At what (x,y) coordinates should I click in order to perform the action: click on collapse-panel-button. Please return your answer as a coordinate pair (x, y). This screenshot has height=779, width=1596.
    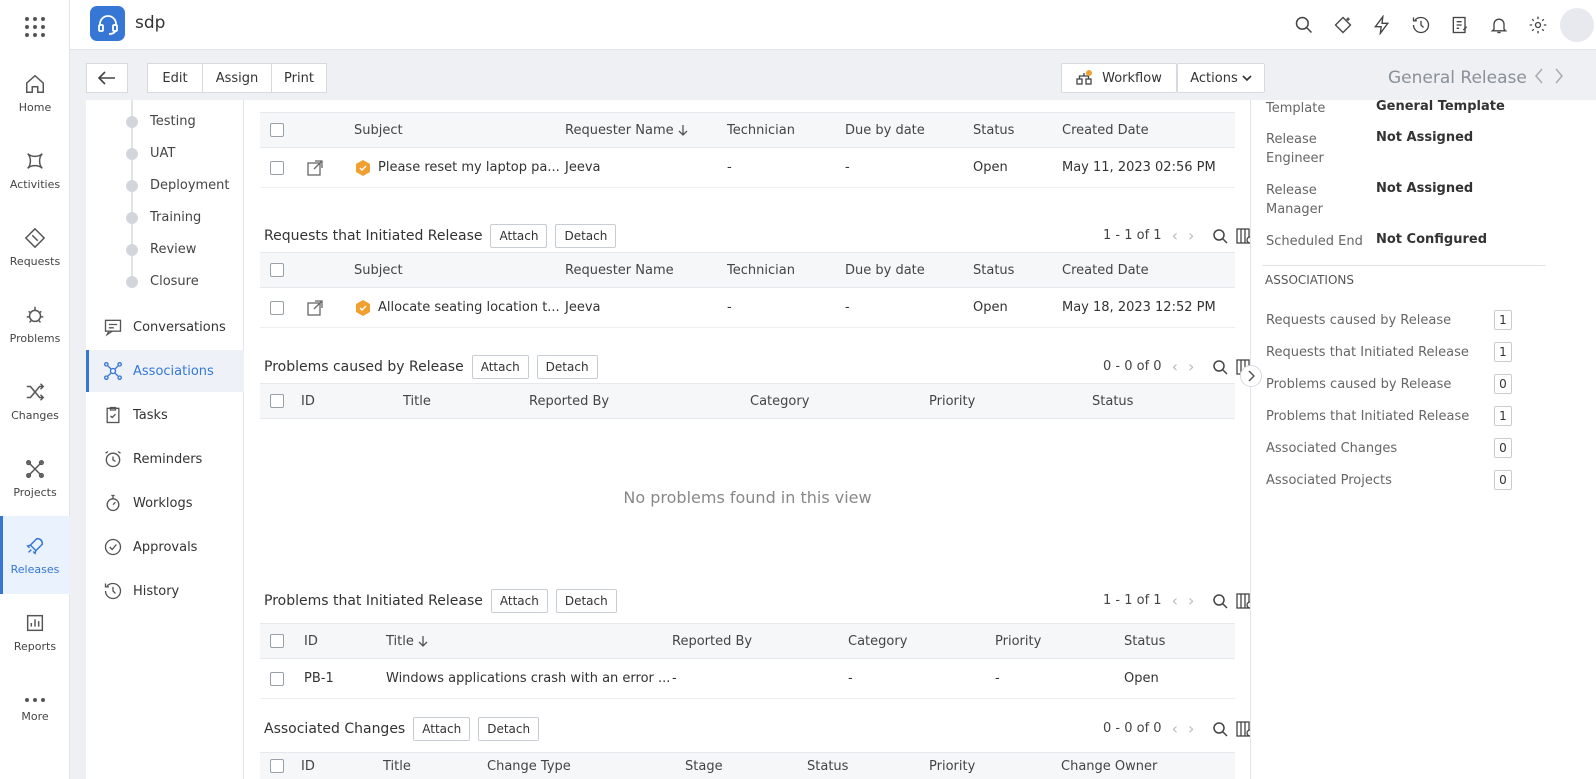
    Looking at the image, I should click on (1251, 376).